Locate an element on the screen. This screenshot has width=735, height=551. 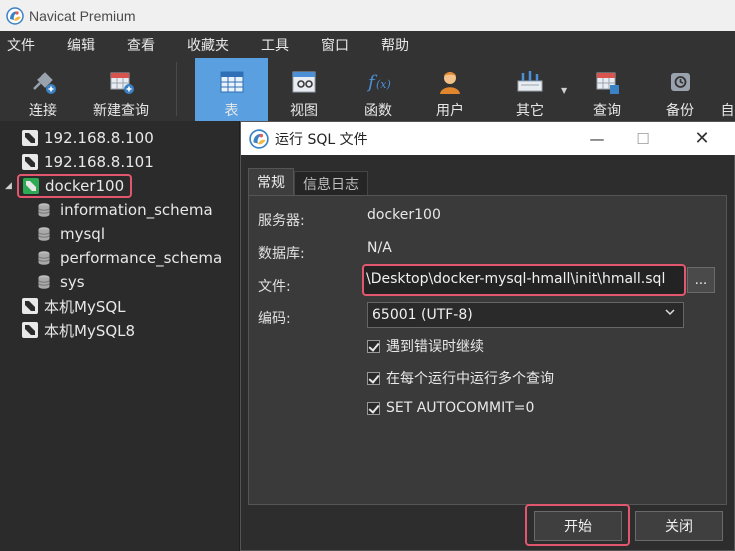
database-label: 数据库: is located at coordinates (281, 254).